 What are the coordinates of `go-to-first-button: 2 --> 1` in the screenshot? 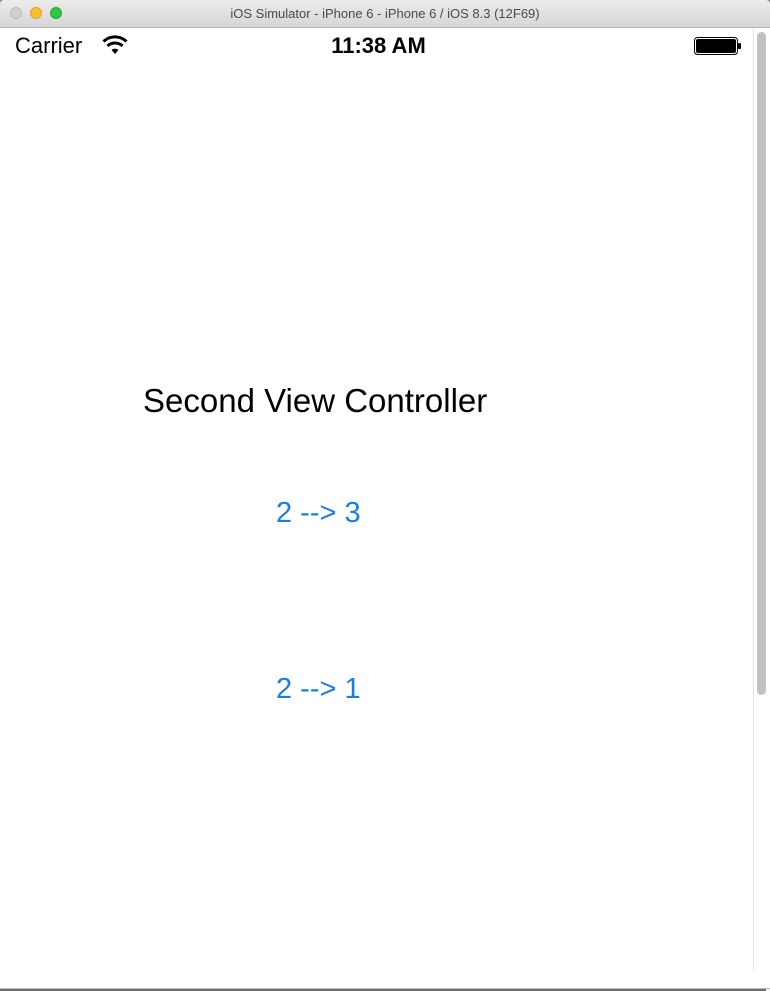 It's located at (318, 689).